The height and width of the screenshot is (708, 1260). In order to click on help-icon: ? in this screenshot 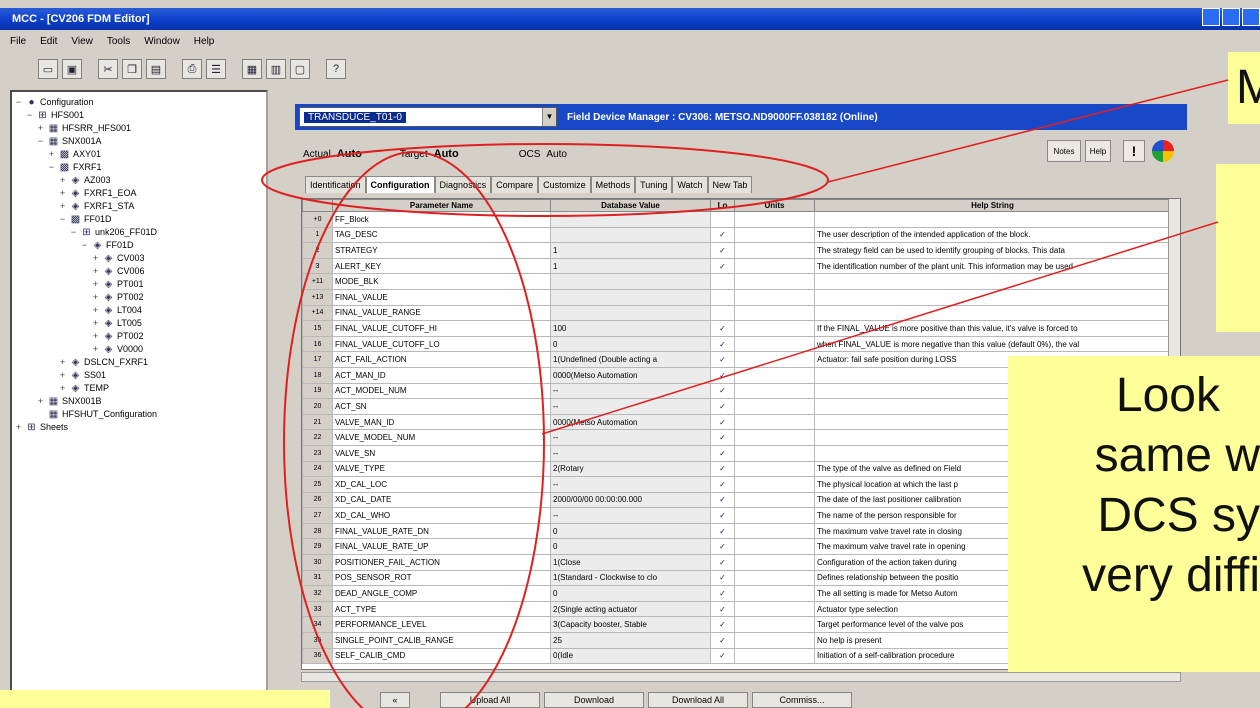, I will do `click(336, 69)`.